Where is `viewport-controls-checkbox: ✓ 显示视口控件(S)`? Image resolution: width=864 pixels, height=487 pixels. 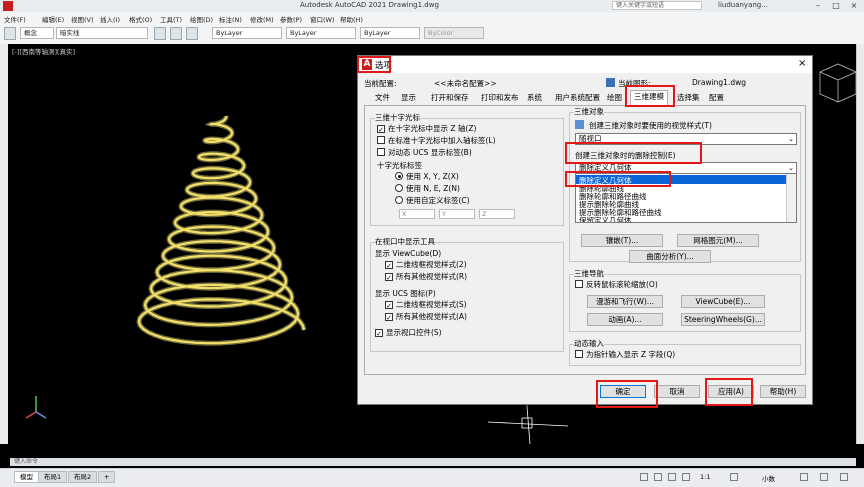
viewport-controls-checkbox: ✓ 显示视口控件(S) is located at coordinates (408, 333).